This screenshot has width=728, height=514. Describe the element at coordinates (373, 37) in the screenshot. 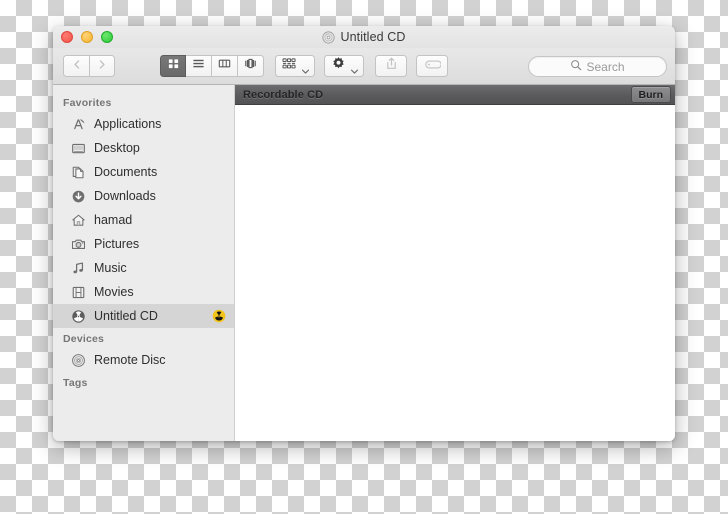

I see `page-title: Untitled CD` at that location.